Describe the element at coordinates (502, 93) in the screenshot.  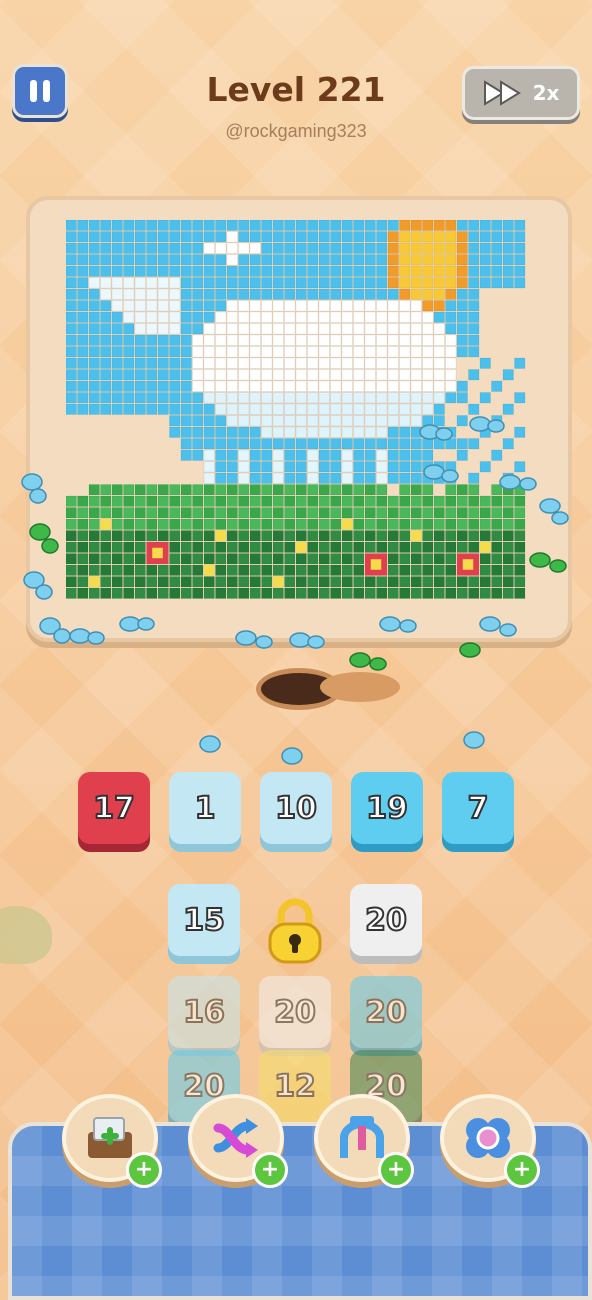
I see `fast-forward-icon` at that location.